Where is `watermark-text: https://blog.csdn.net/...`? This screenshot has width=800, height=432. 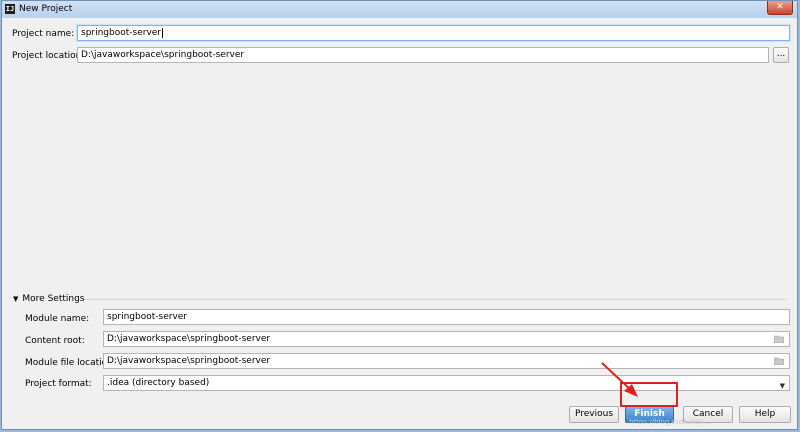
watermark-text: https://blog.csdn.net/... is located at coordinates (670, 422).